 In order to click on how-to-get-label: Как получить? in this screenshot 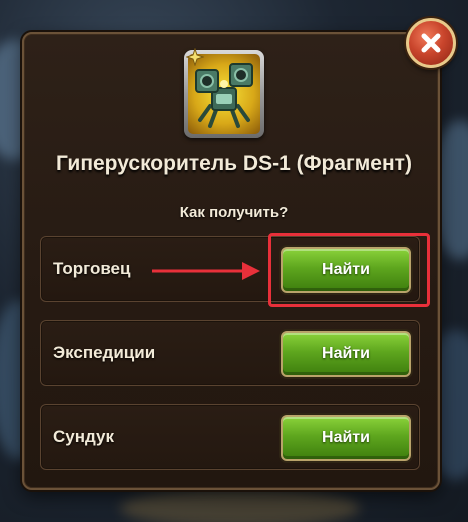, I will do `click(234, 212)`.